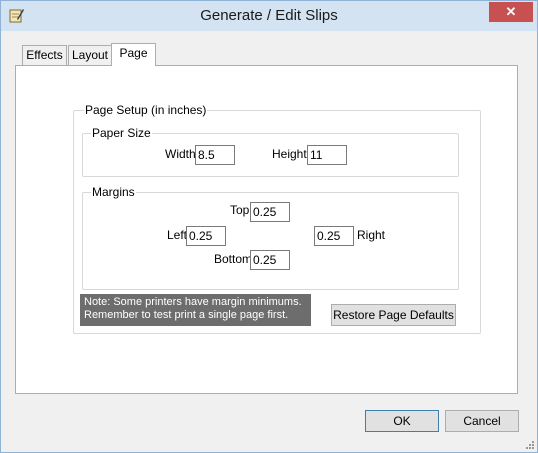 This screenshot has height=453, width=538. What do you see at coordinates (121, 133) in the screenshot?
I see `paper-size-label: Paper Size` at bounding box center [121, 133].